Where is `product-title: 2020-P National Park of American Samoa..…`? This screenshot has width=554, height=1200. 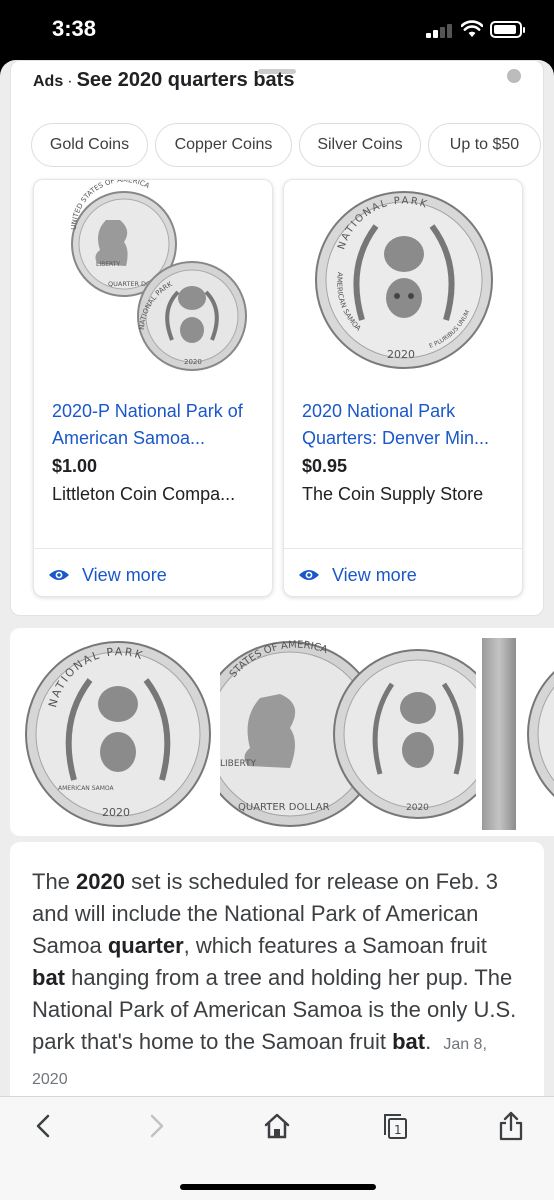
product-title: 2020-P National Park of American Samoa..… is located at coordinates (158, 425).